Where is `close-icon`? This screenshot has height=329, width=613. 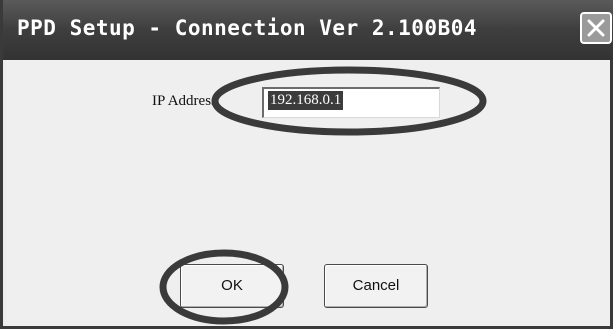
close-icon is located at coordinates (596, 28).